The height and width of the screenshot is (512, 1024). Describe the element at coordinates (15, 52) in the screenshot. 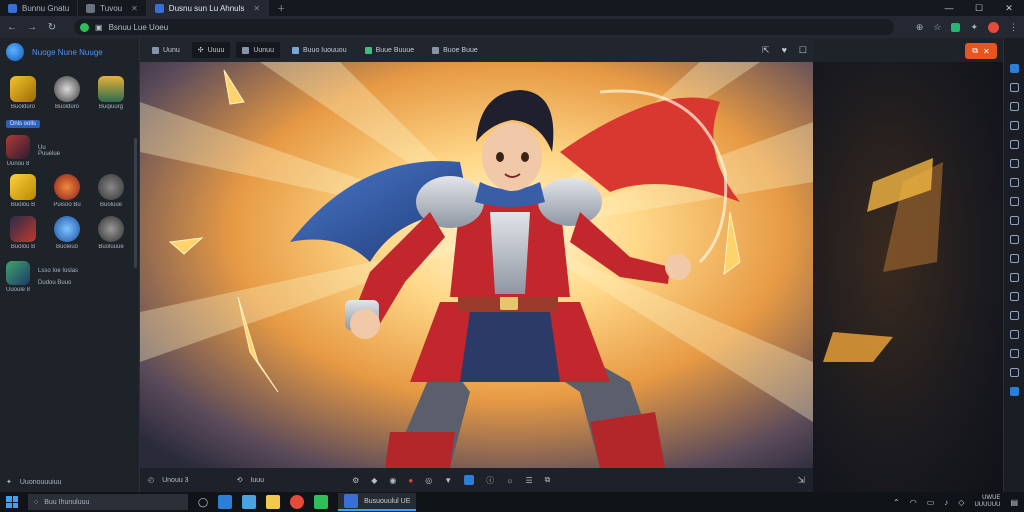

I see `brand-logo-icon` at that location.